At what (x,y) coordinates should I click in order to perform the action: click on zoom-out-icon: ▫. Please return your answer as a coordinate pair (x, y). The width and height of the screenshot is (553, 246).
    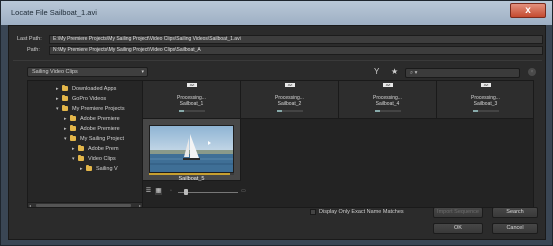
    Looking at the image, I should click on (171, 191).